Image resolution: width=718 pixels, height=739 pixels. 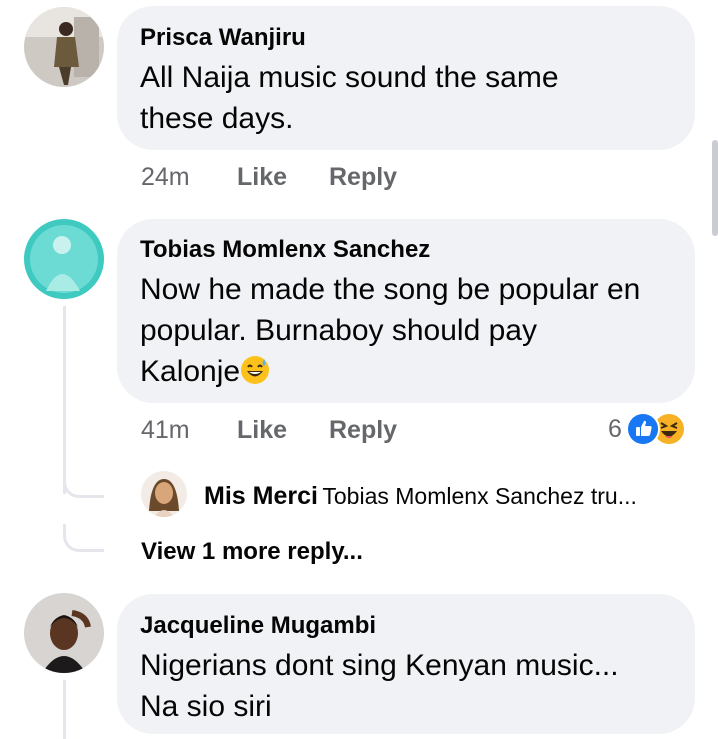 I want to click on like-reaction-icon, so click(x=642, y=429).